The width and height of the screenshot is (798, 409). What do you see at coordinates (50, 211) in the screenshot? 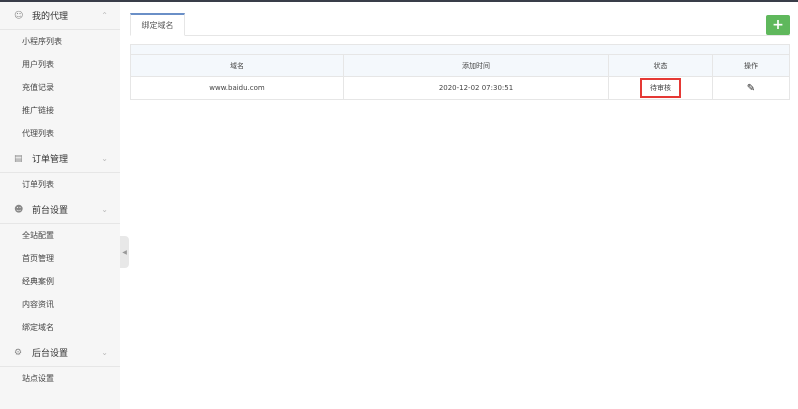
I see `group-label: 前台设置` at bounding box center [50, 211].